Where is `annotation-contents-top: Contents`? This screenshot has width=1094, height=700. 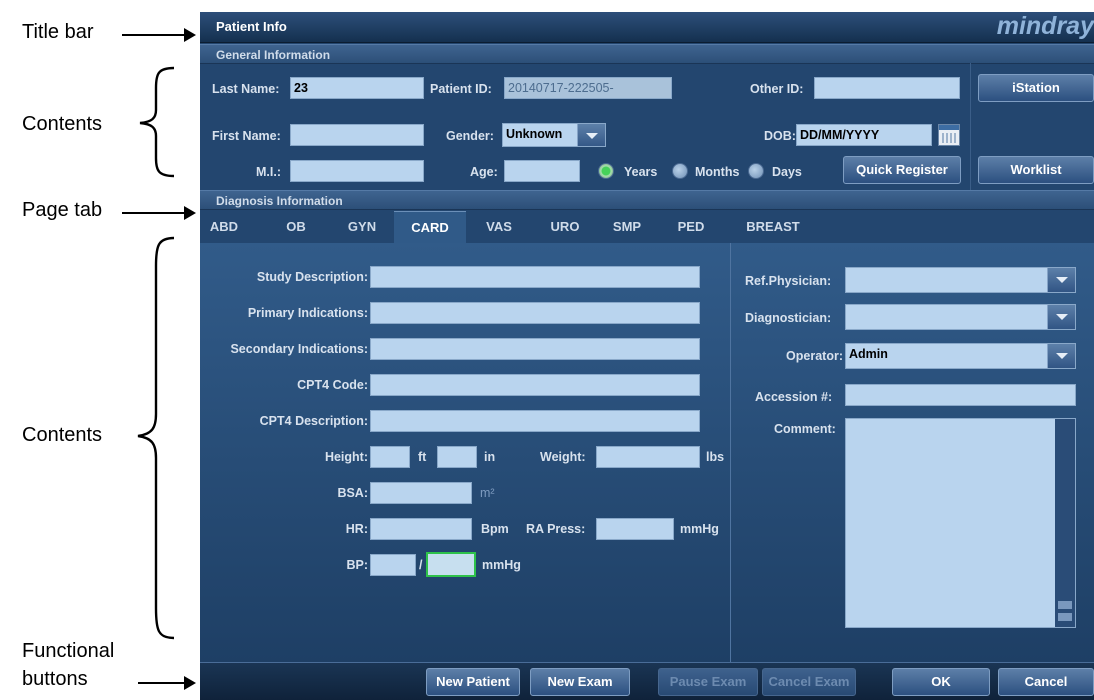 annotation-contents-top: Contents is located at coordinates (62, 124).